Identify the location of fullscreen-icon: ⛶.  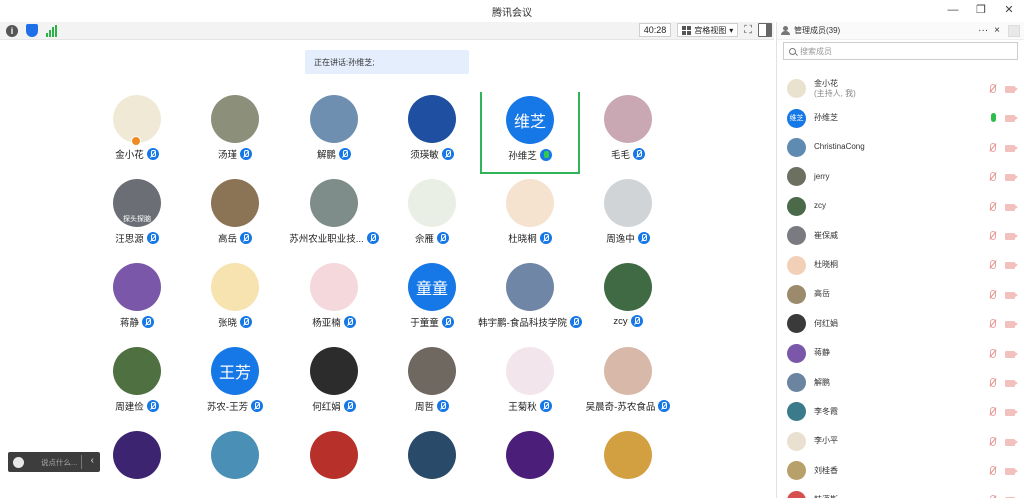
(748, 30).